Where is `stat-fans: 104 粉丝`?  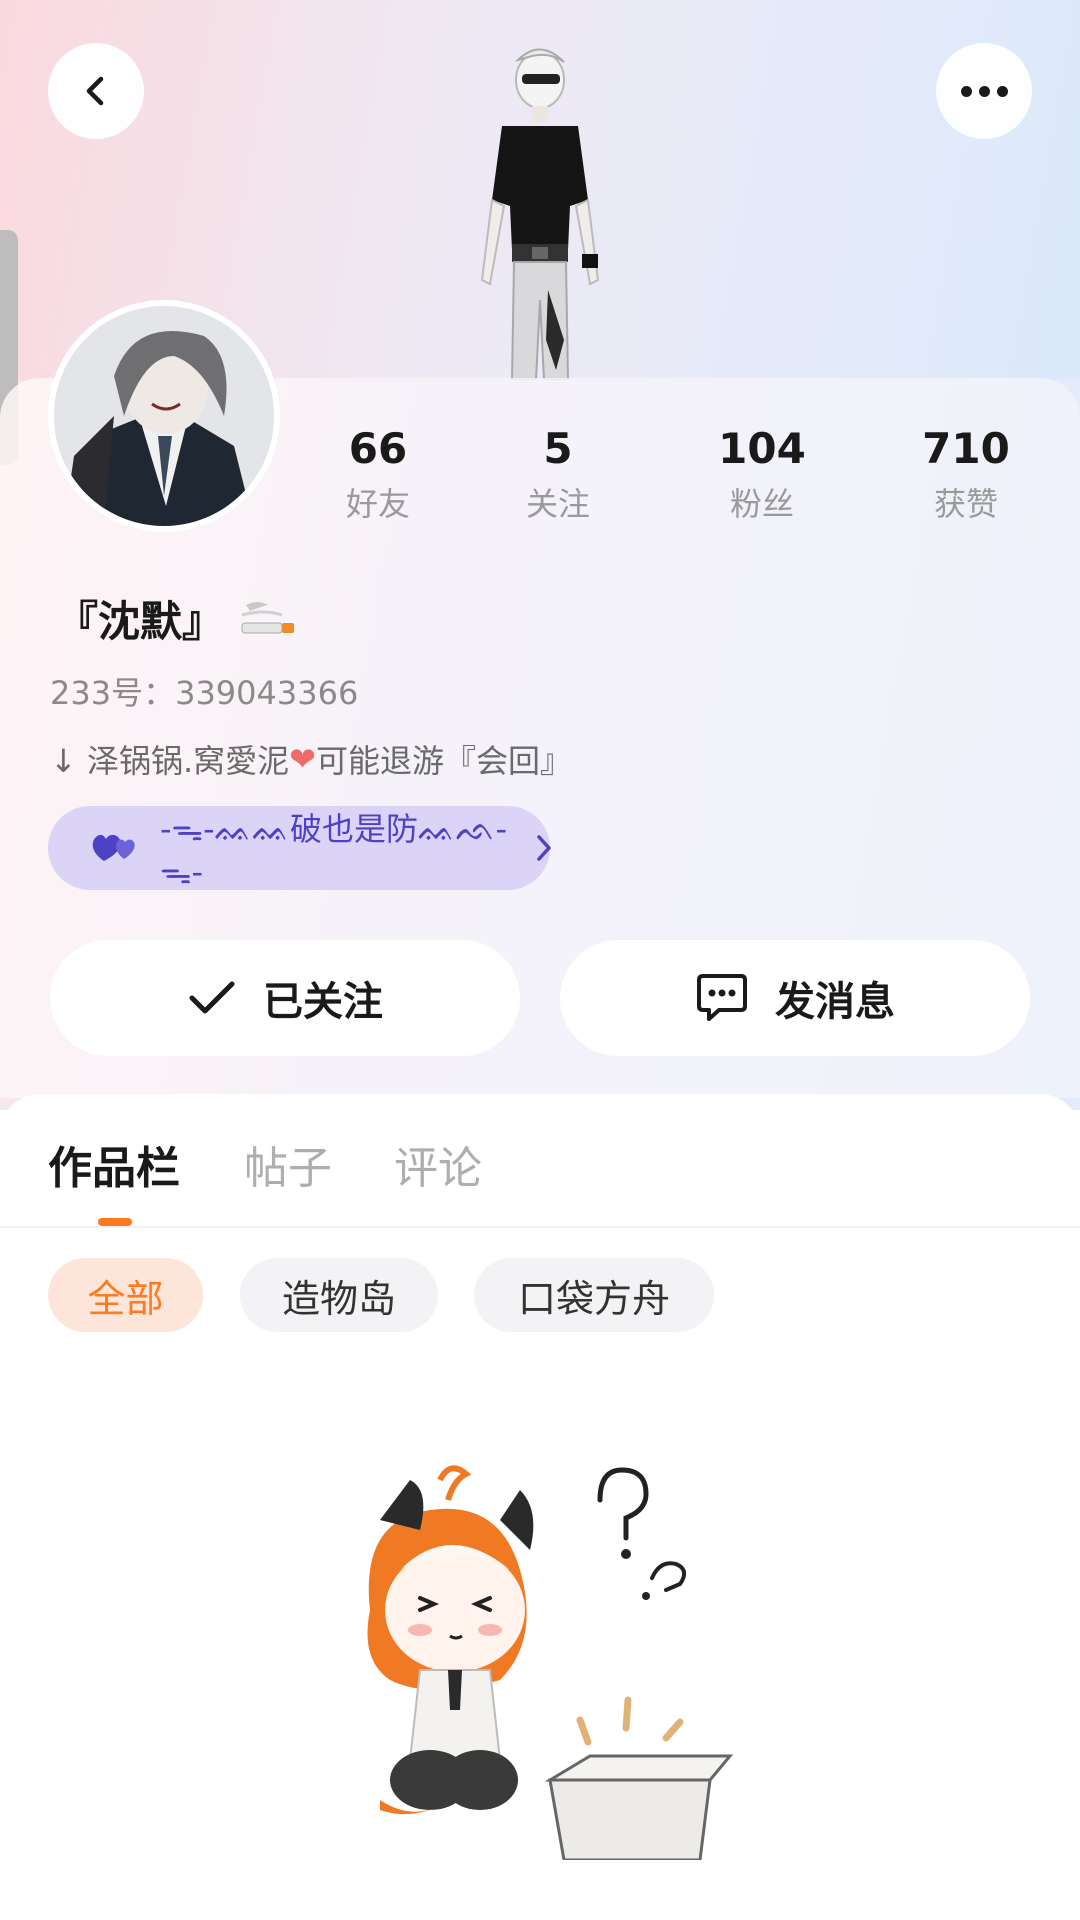 stat-fans: 104 粉丝 is located at coordinates (762, 473).